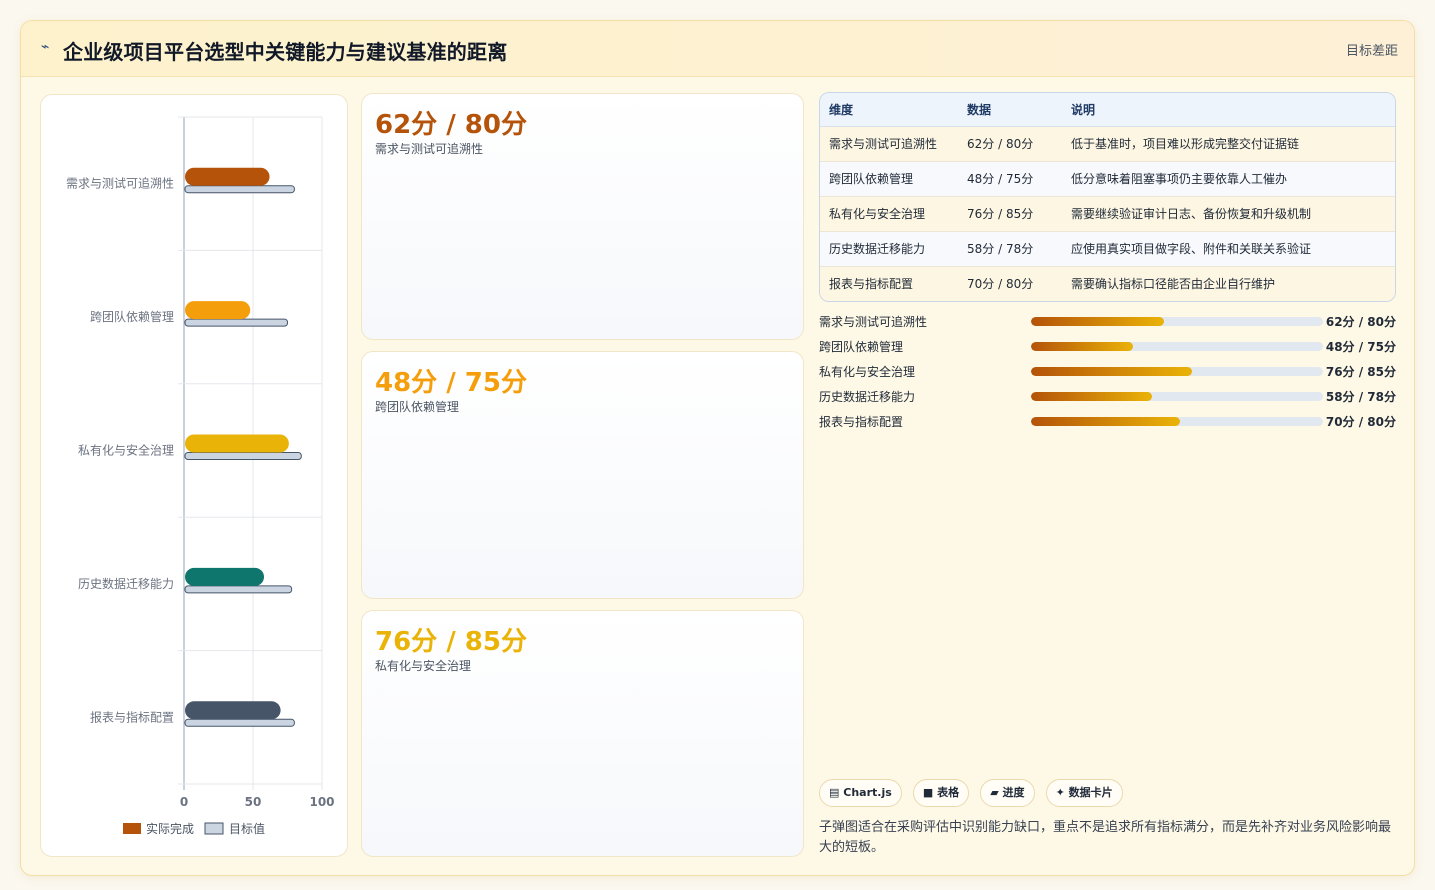  I want to click on progress-icon: ▰, so click(994, 792).